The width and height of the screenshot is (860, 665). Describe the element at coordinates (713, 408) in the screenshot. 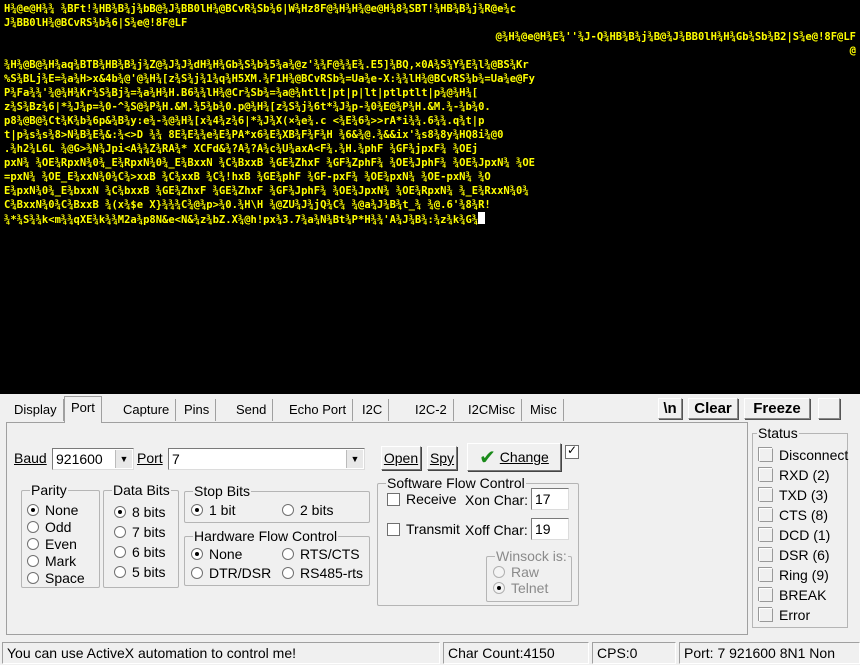

I see `clear-button: Clear` at that location.